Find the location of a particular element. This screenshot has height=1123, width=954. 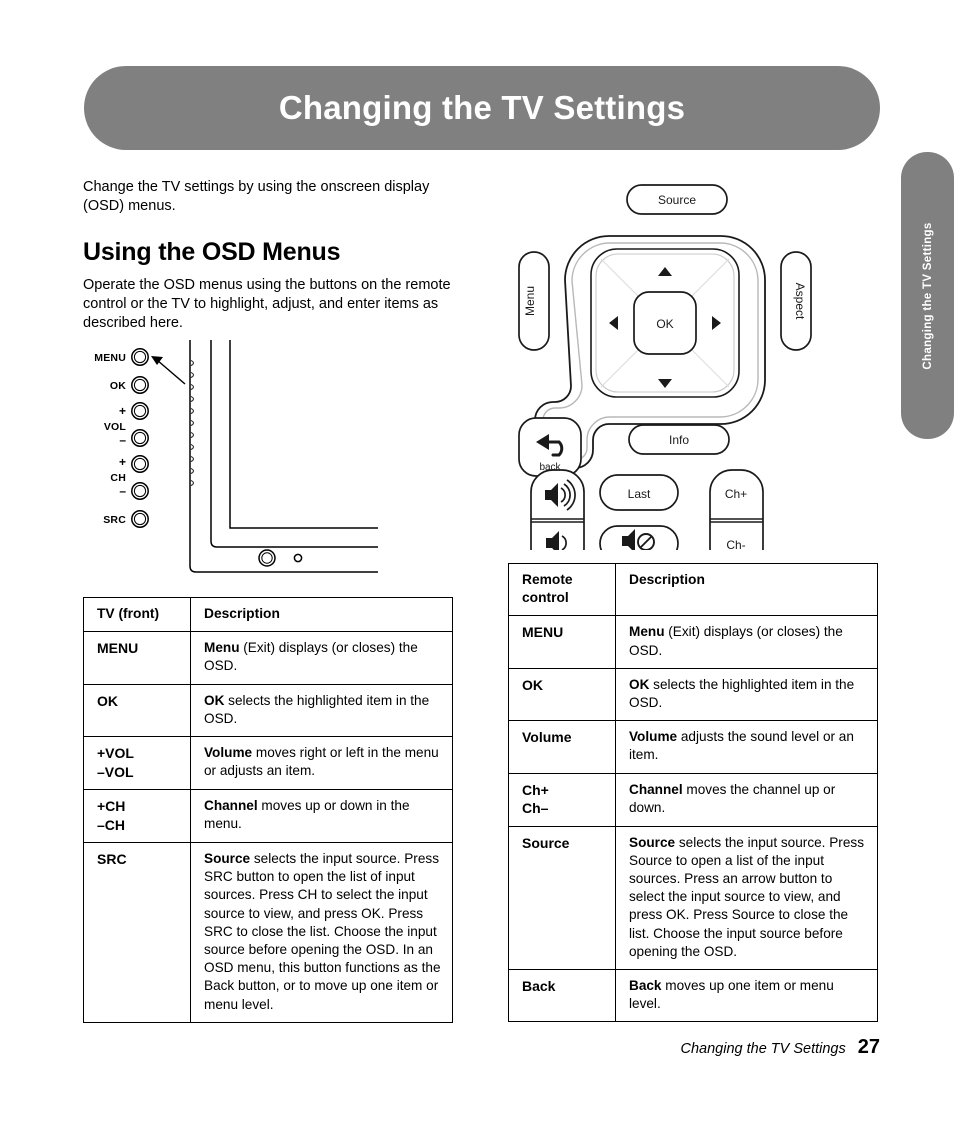

tv-front-label-vol-minus: – is located at coordinates (122, 440).